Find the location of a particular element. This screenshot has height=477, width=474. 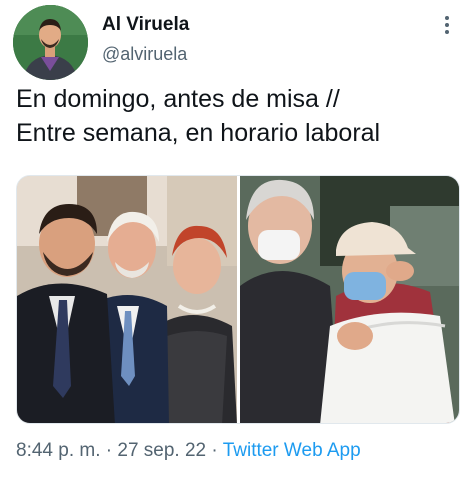

tweet-time: 8:44 p. m. is located at coordinates (58, 450).